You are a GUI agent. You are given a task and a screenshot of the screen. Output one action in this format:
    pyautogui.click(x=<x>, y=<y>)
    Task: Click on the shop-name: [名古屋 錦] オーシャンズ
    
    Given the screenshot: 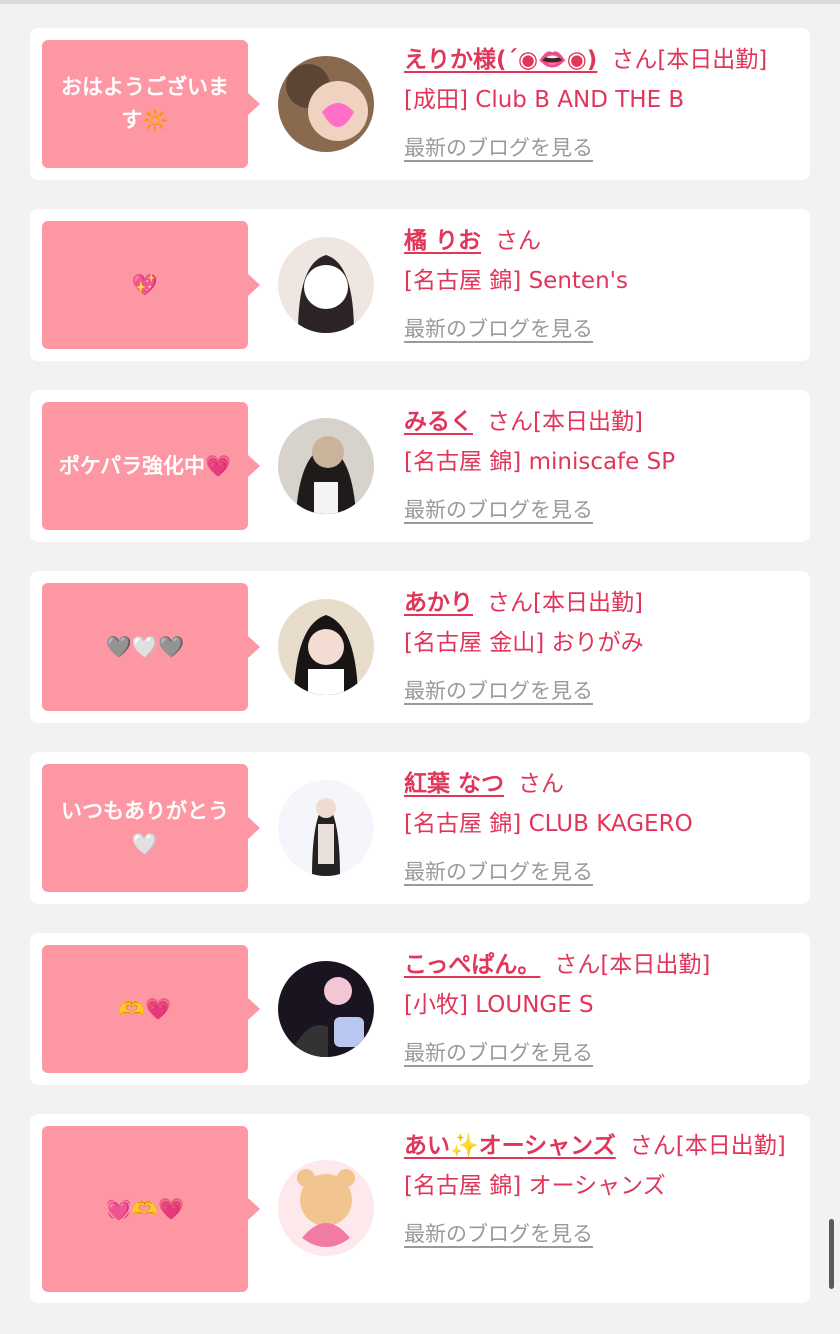 What is the action you would take?
    pyautogui.click(x=535, y=1186)
    